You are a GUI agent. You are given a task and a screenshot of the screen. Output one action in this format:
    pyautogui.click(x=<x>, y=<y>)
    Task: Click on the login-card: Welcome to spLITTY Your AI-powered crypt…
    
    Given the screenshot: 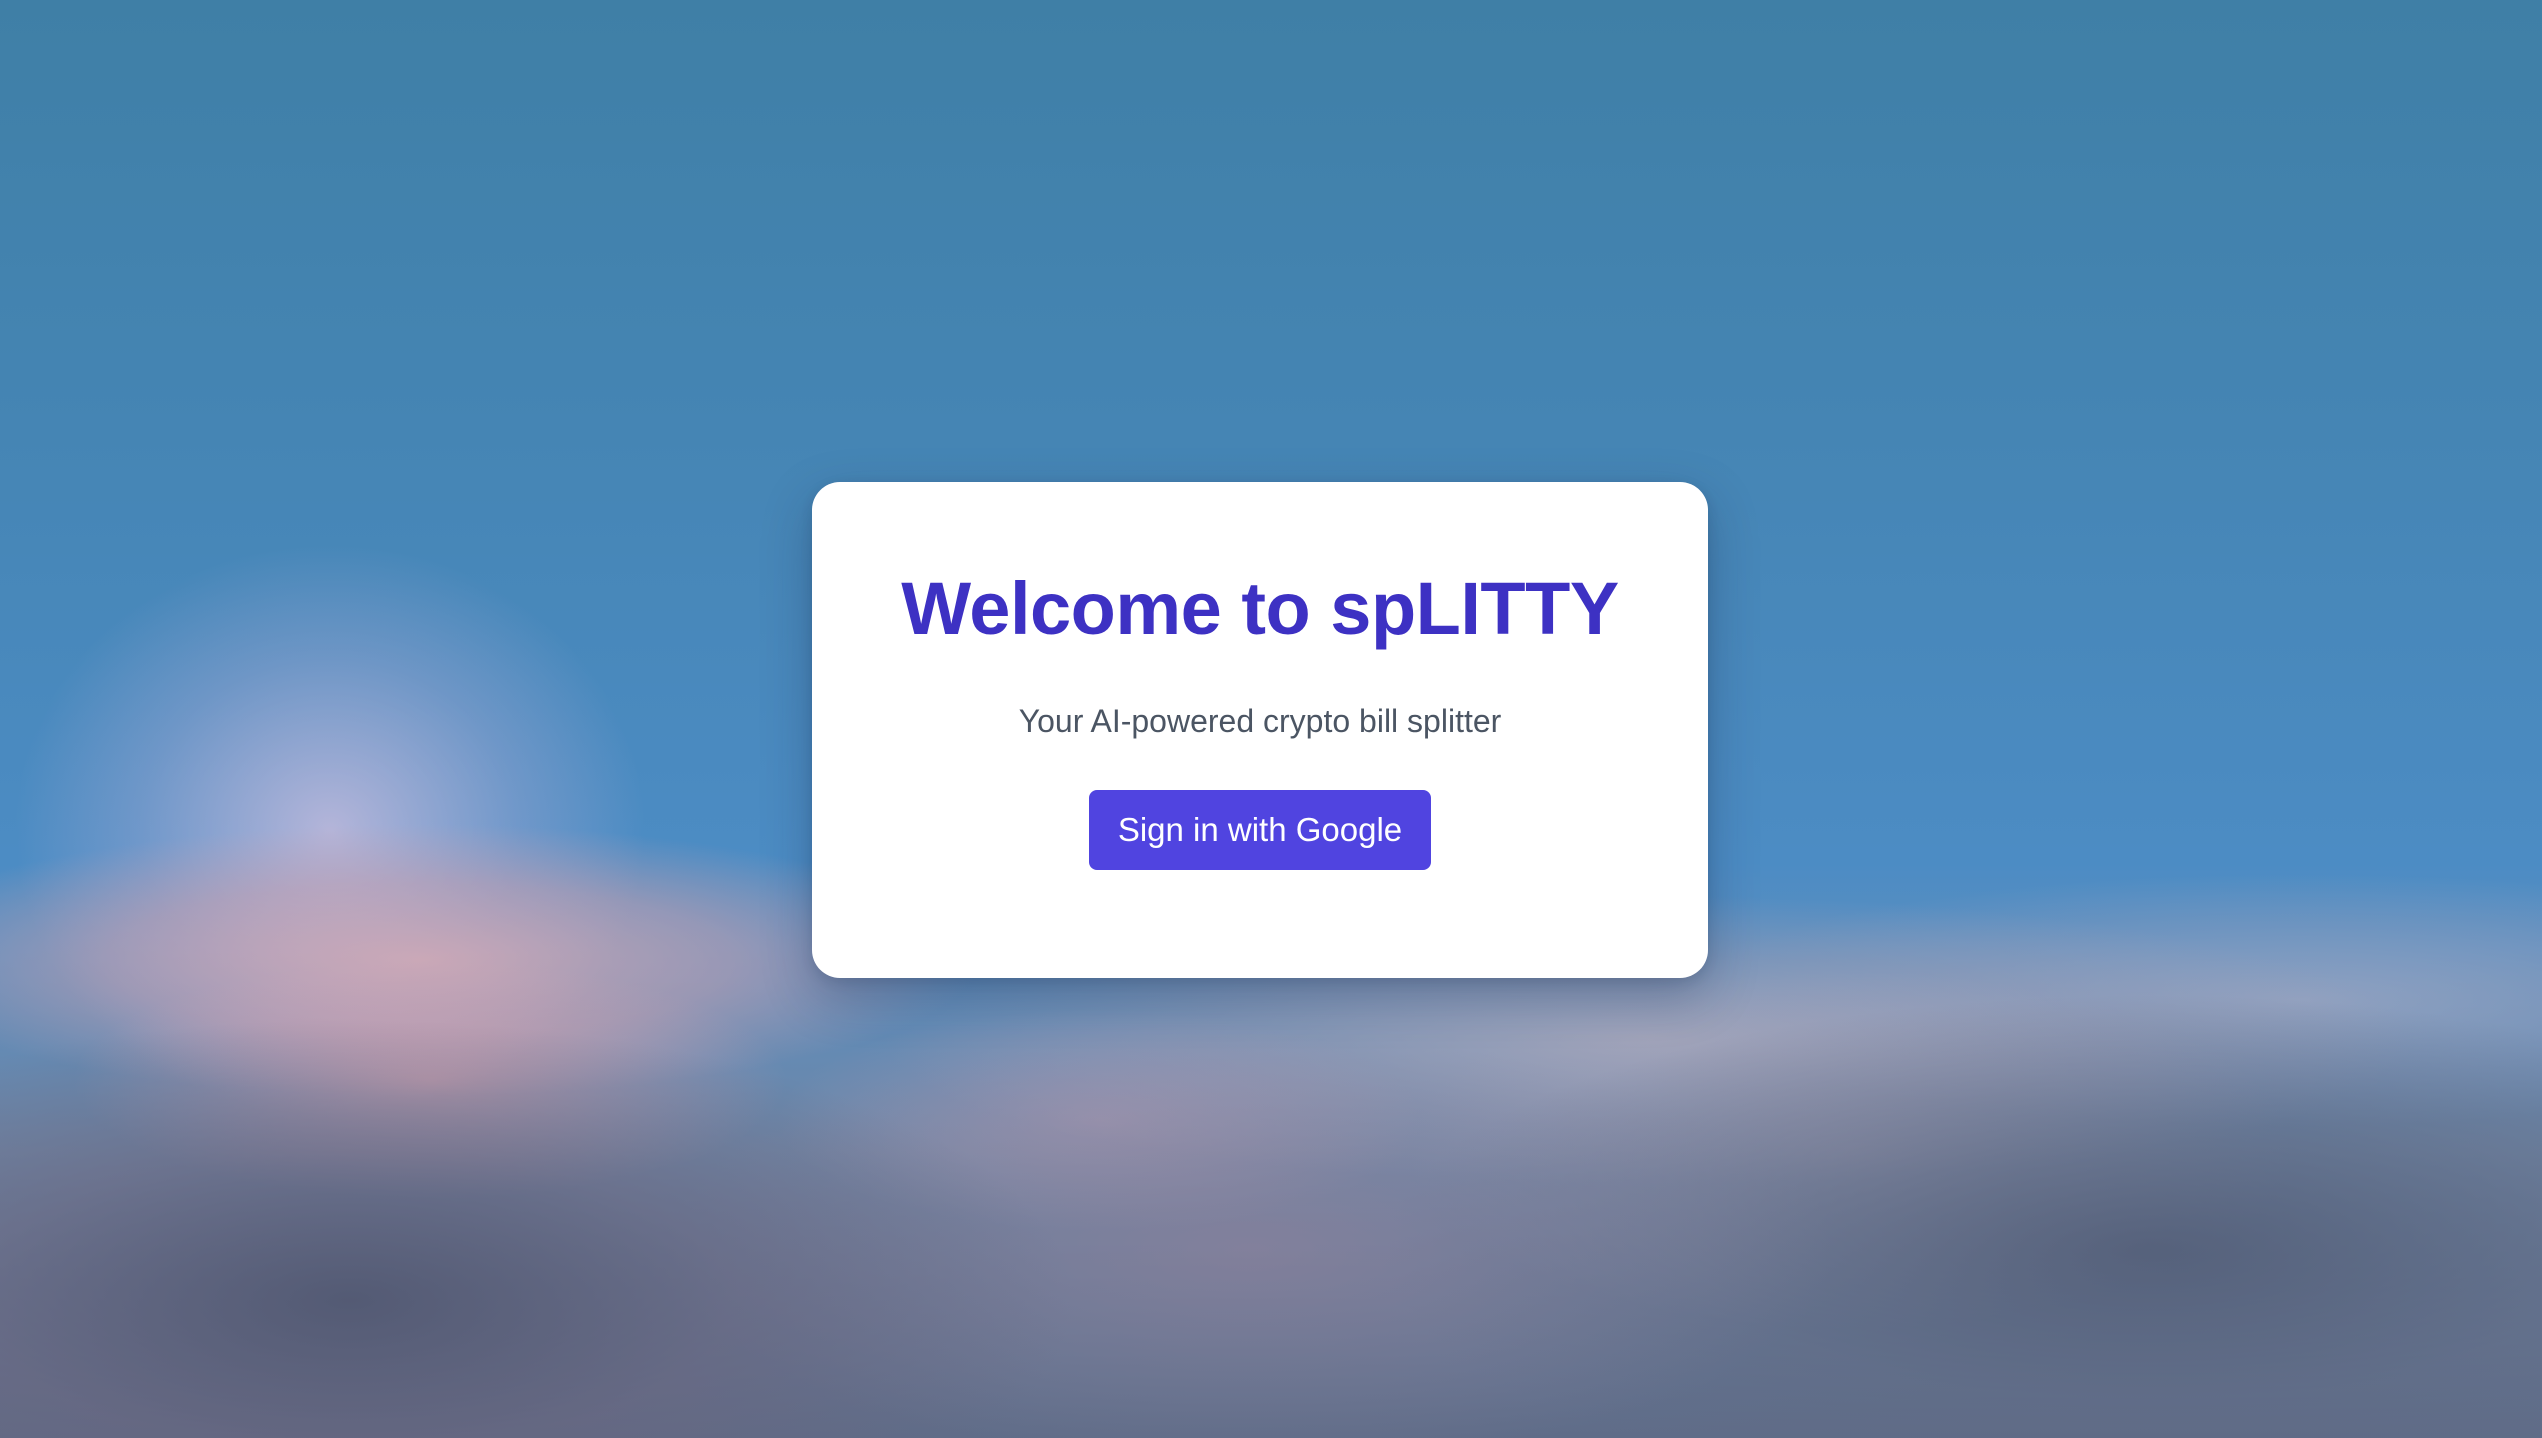 What is the action you would take?
    pyautogui.click(x=1260, y=730)
    